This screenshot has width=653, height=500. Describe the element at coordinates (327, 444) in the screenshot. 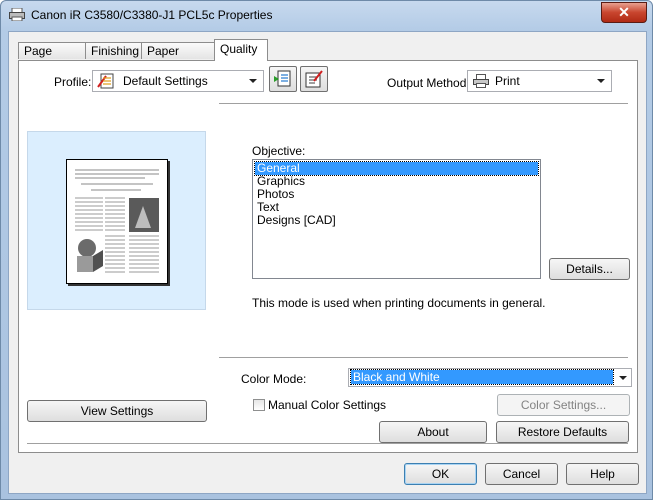

I see `separator-bottom` at that location.